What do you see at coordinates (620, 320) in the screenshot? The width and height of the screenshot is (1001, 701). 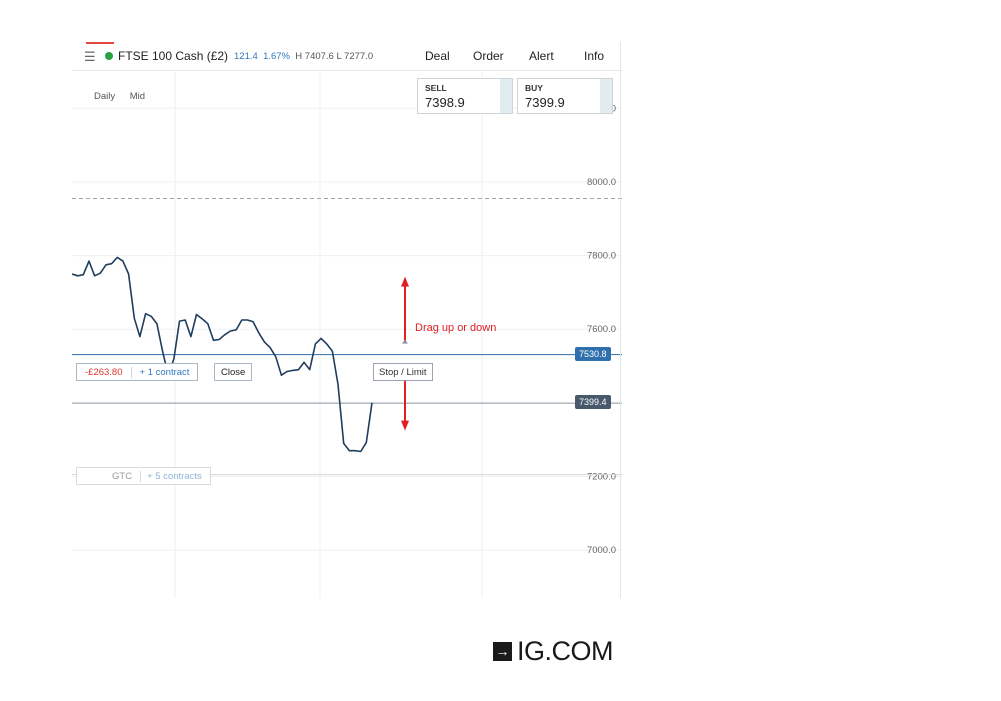 I see `panel-border` at bounding box center [620, 320].